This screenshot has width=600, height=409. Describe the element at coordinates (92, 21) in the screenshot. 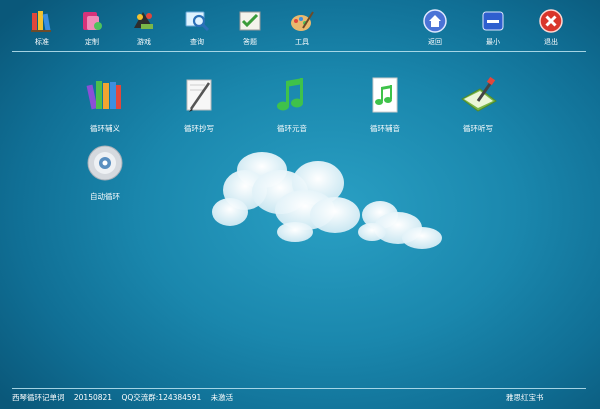

I see `customize-icon` at that location.